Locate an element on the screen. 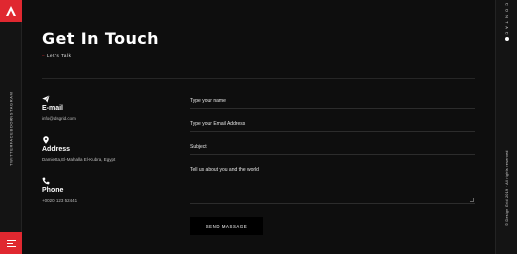  page-title: Get In Touch is located at coordinates (100, 38).